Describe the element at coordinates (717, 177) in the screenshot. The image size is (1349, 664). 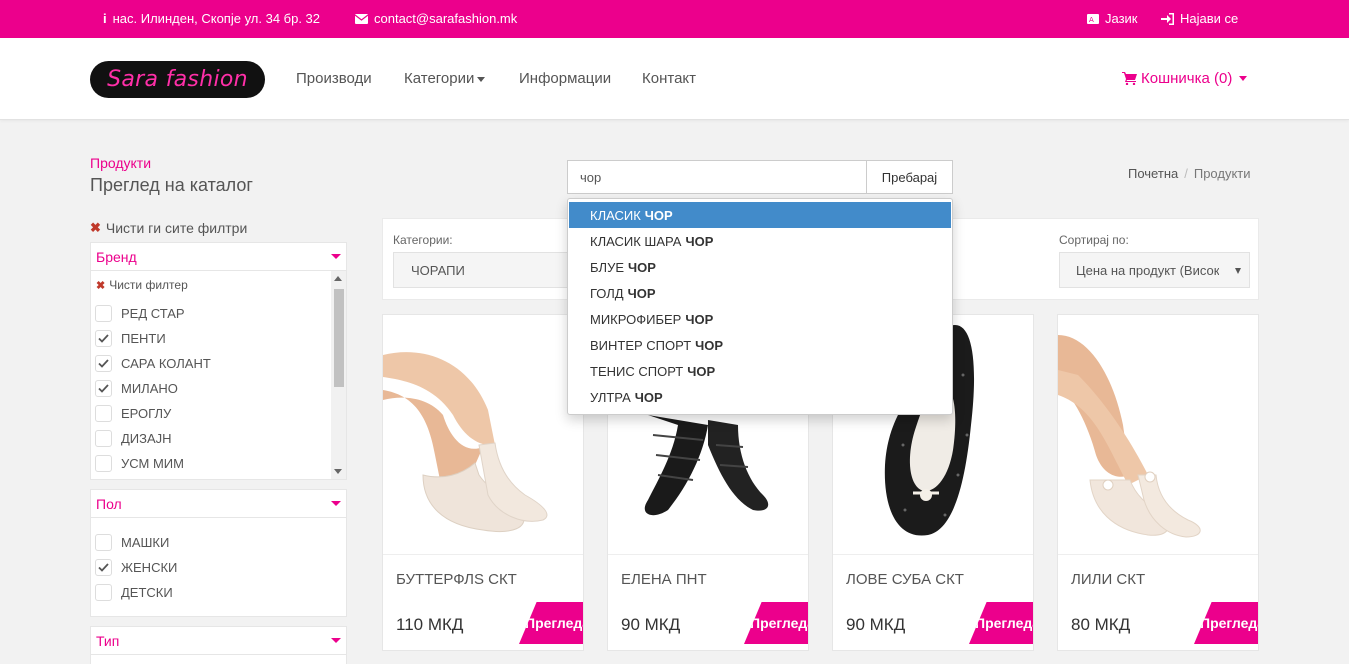
I see `search-input` at that location.